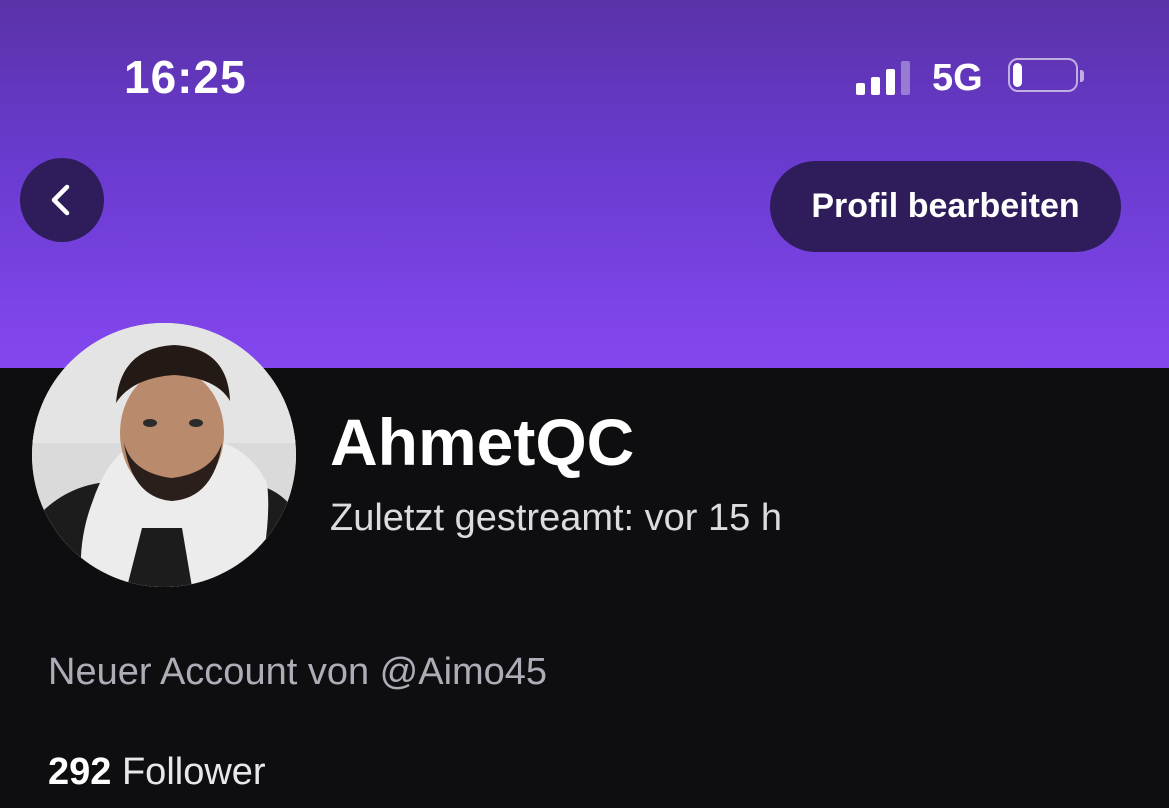 This screenshot has width=1169, height=808. What do you see at coordinates (957, 78) in the screenshot?
I see `network-type: 5G` at bounding box center [957, 78].